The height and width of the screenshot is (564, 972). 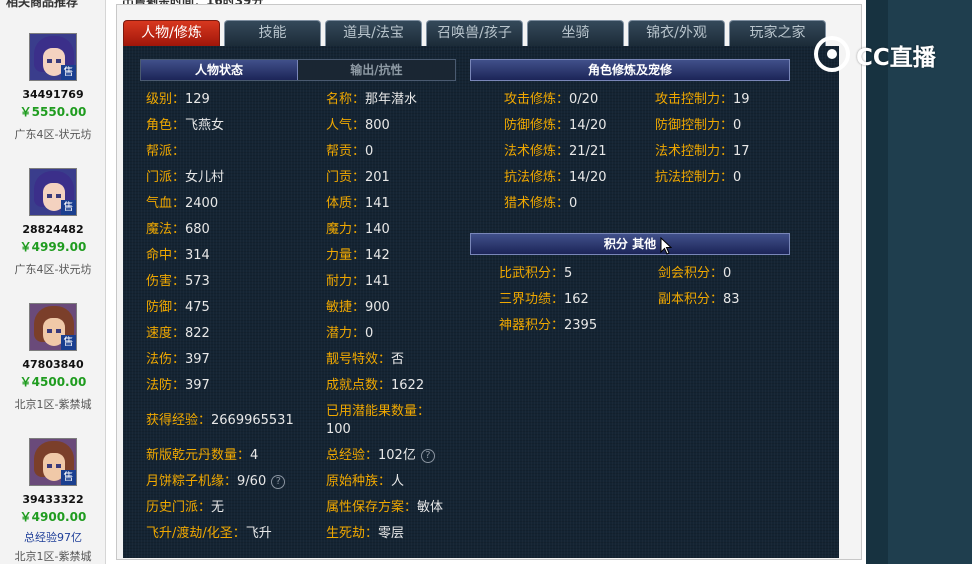 What do you see at coordinates (630, 70) in the screenshot?
I see `cultivation-section-header: 角色修炼及宠修` at bounding box center [630, 70].